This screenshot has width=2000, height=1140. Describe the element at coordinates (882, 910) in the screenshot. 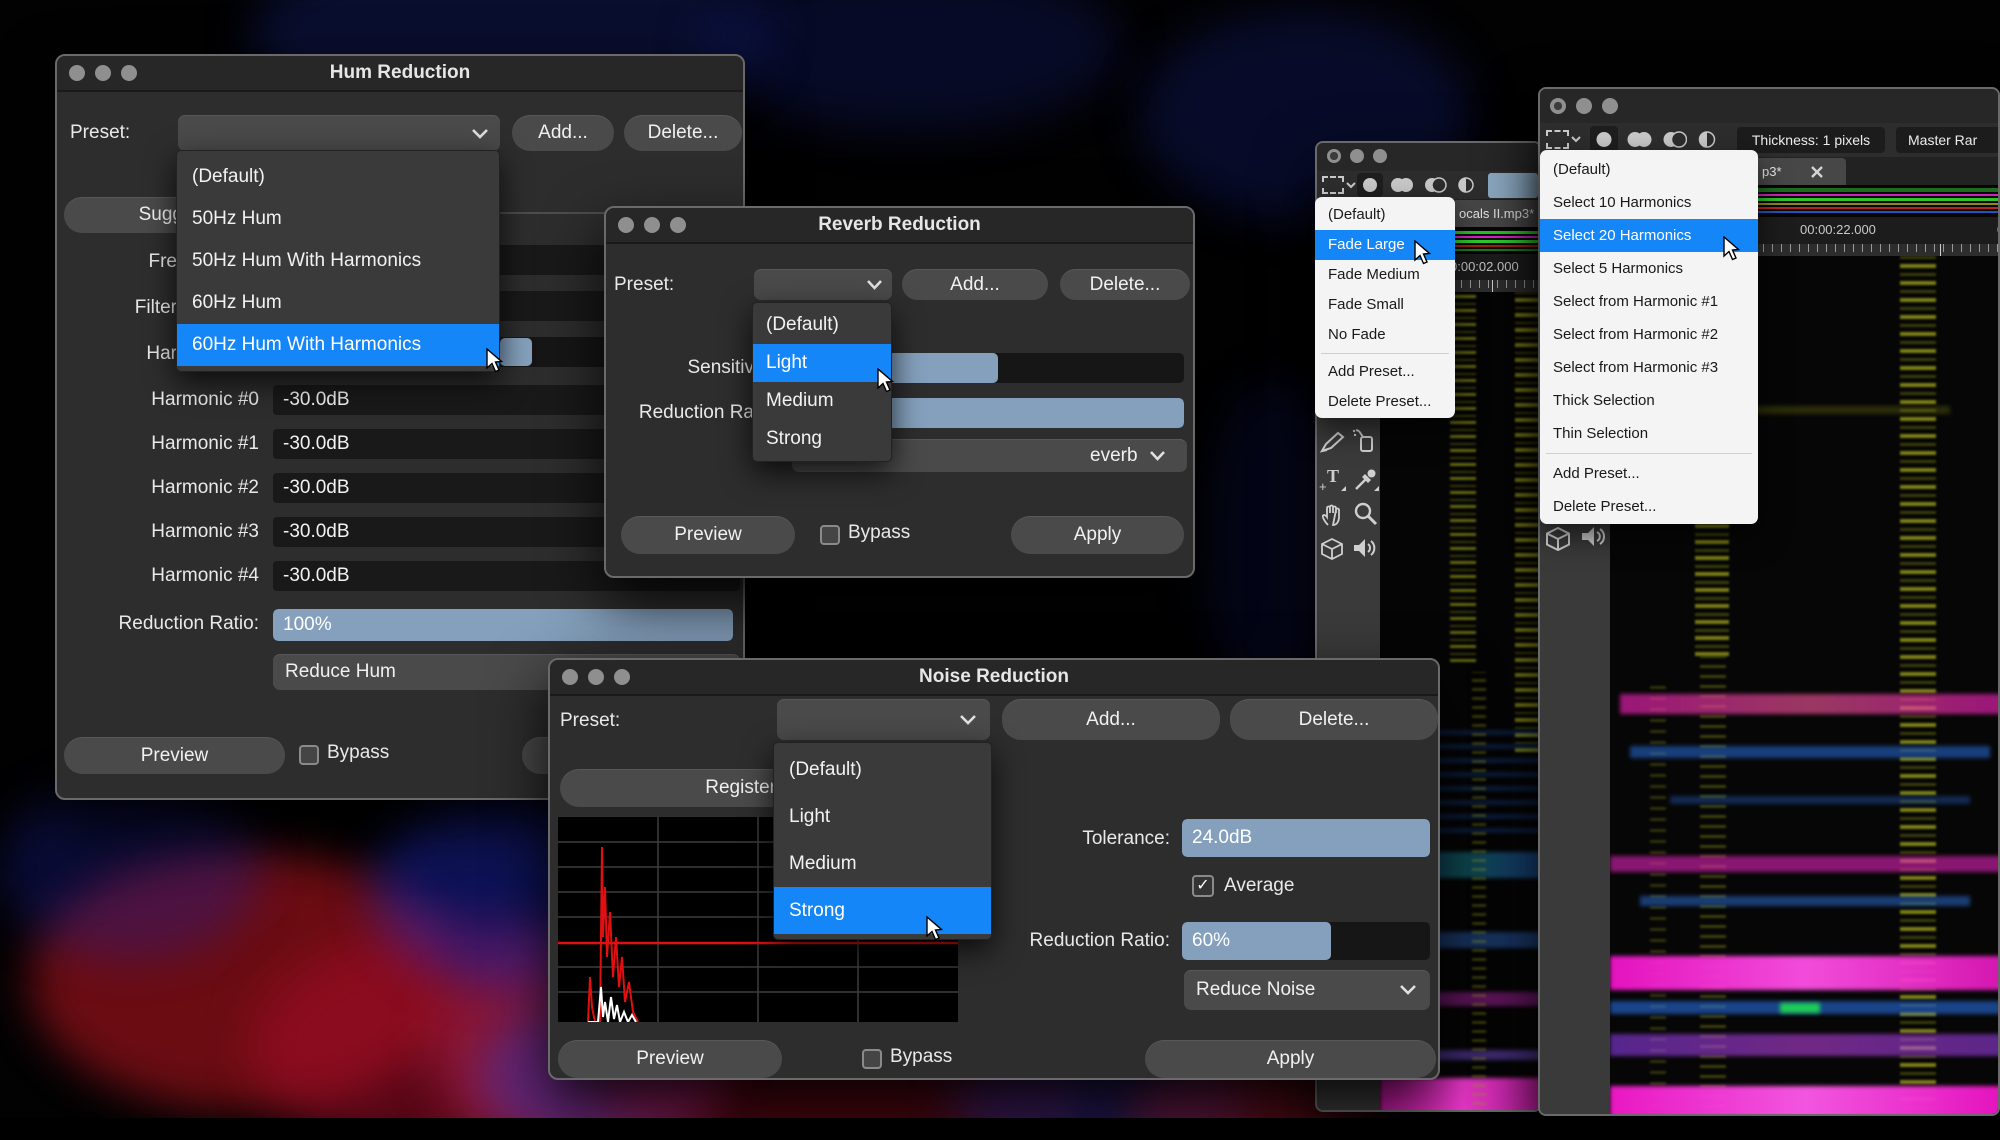

I see `menu-item-highlighted: Strong` at that location.